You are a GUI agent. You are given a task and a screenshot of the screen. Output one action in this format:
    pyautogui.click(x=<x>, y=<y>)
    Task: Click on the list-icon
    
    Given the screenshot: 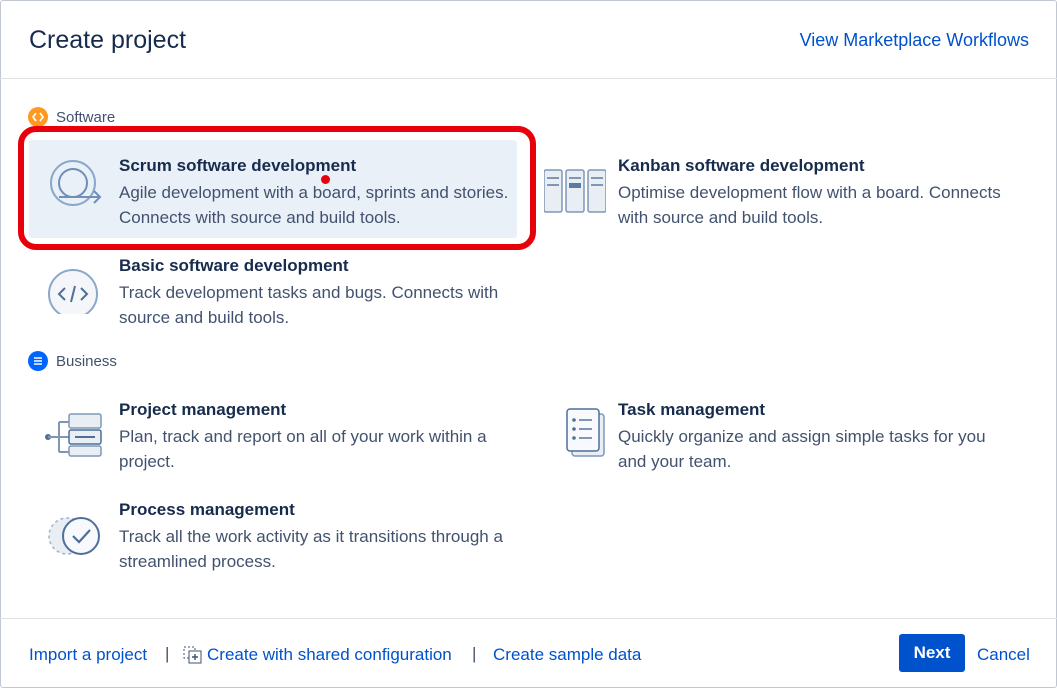 What is the action you would take?
    pyautogui.click(x=38, y=361)
    